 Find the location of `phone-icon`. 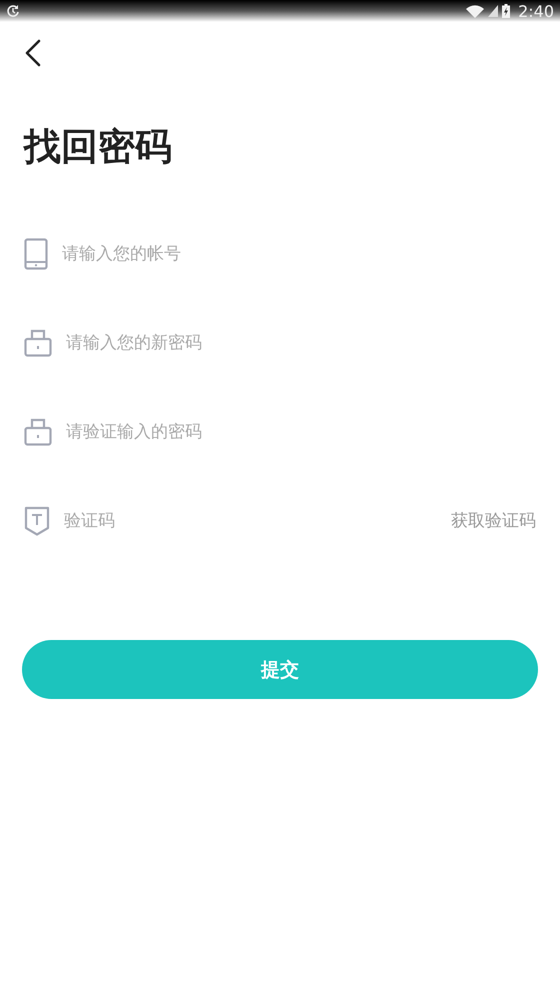

phone-icon is located at coordinates (36, 254).